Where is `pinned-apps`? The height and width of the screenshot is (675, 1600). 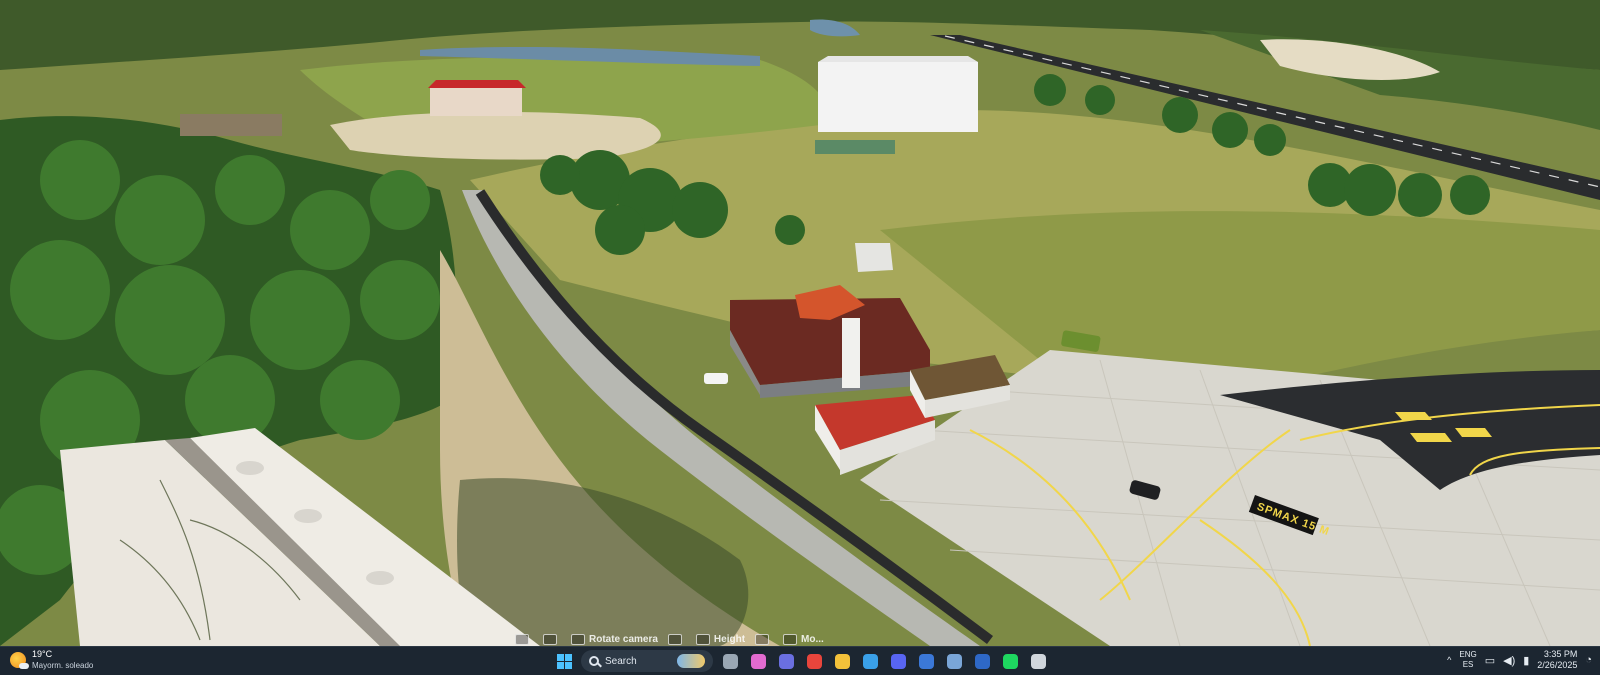
pinned-apps is located at coordinates (884, 661).